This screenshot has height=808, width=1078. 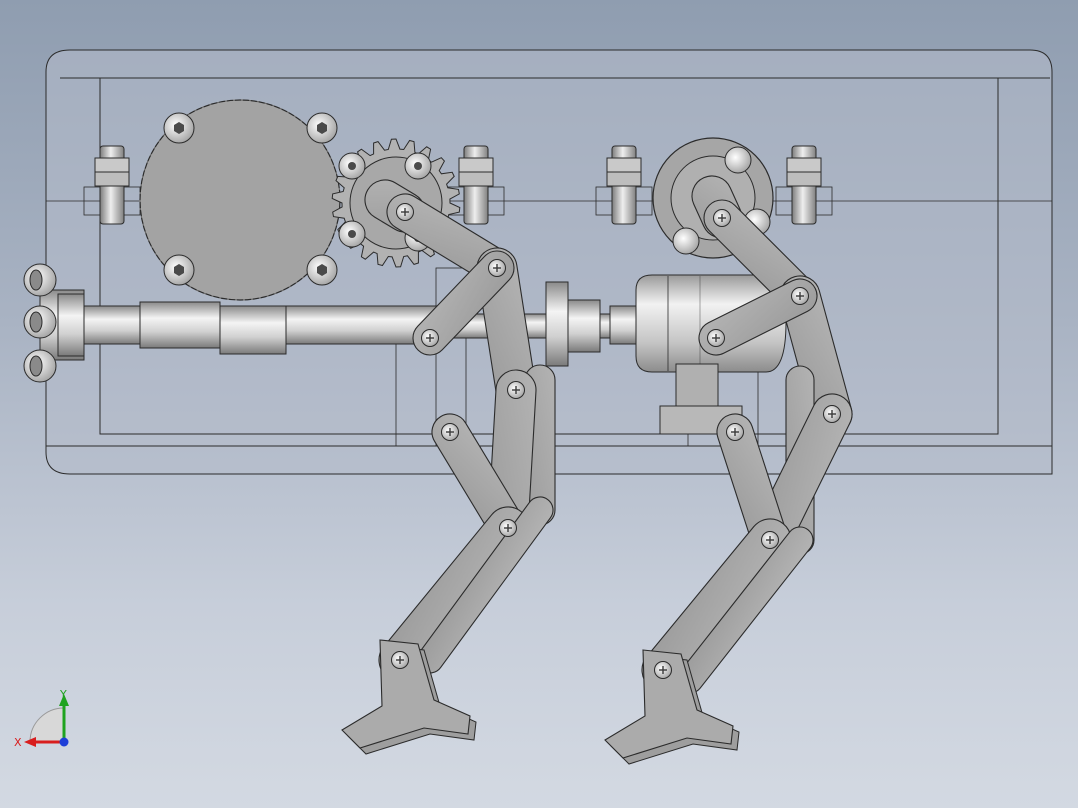 What do you see at coordinates (63, 694) in the screenshot?
I see `y-axis-label: Y` at bounding box center [63, 694].